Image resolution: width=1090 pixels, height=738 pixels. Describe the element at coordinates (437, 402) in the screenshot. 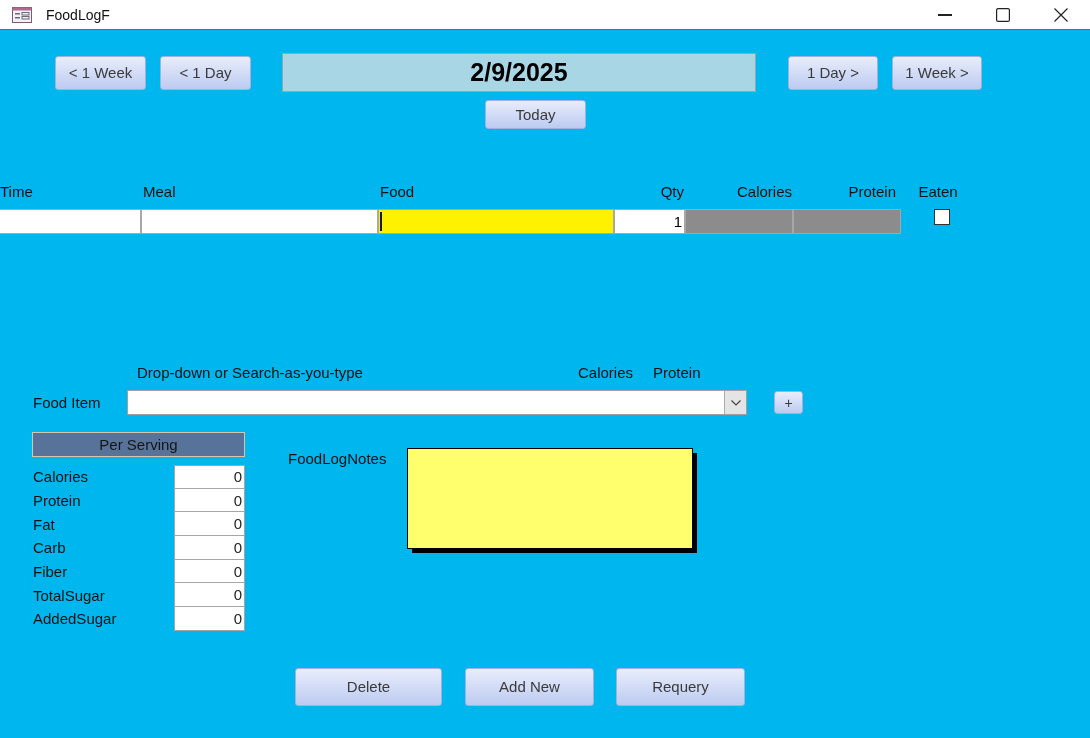

I see `food-item-combo` at that location.